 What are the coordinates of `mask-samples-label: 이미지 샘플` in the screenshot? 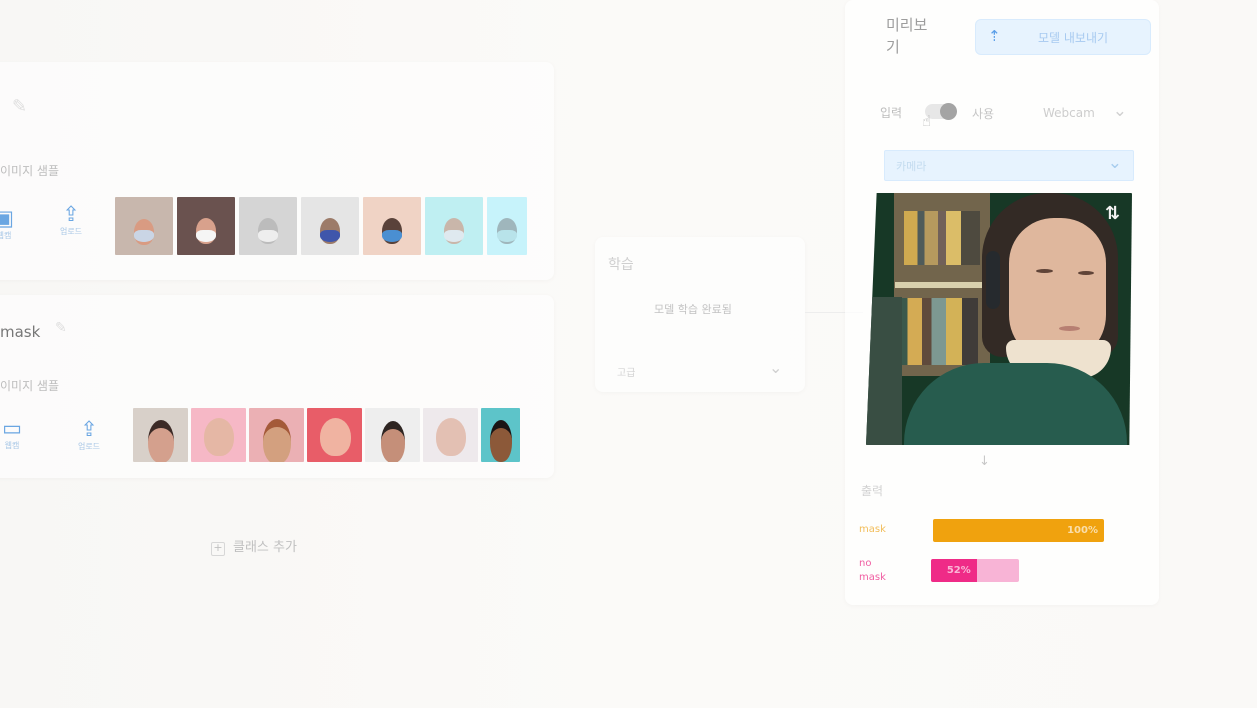 It's located at (30, 386).